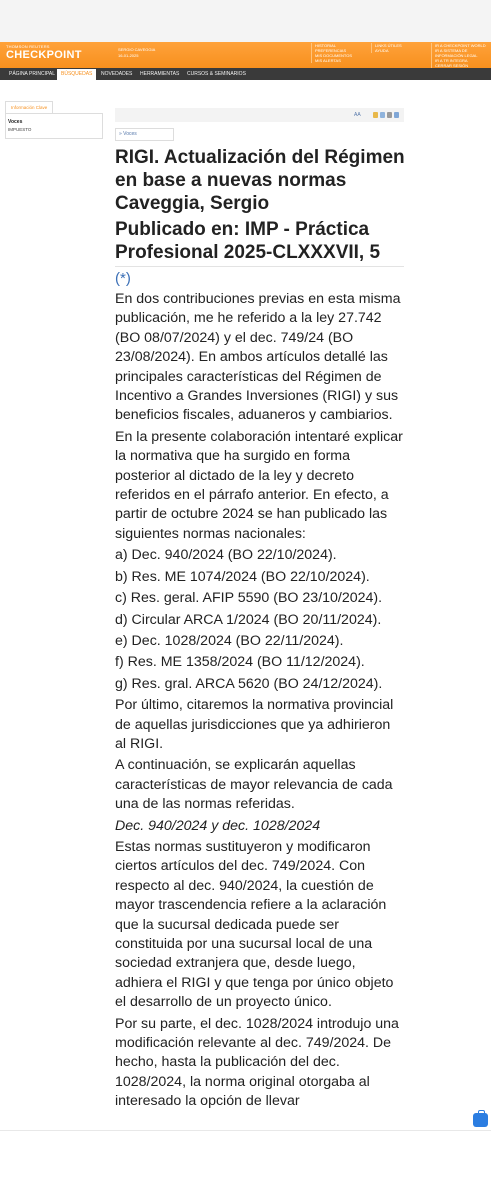 This screenshot has height=1200, width=491. Describe the element at coordinates (248, 619) in the screenshot. I see `list-item: d) Circular ARCA 1/2024 (BO 20/11/2024).` at that location.